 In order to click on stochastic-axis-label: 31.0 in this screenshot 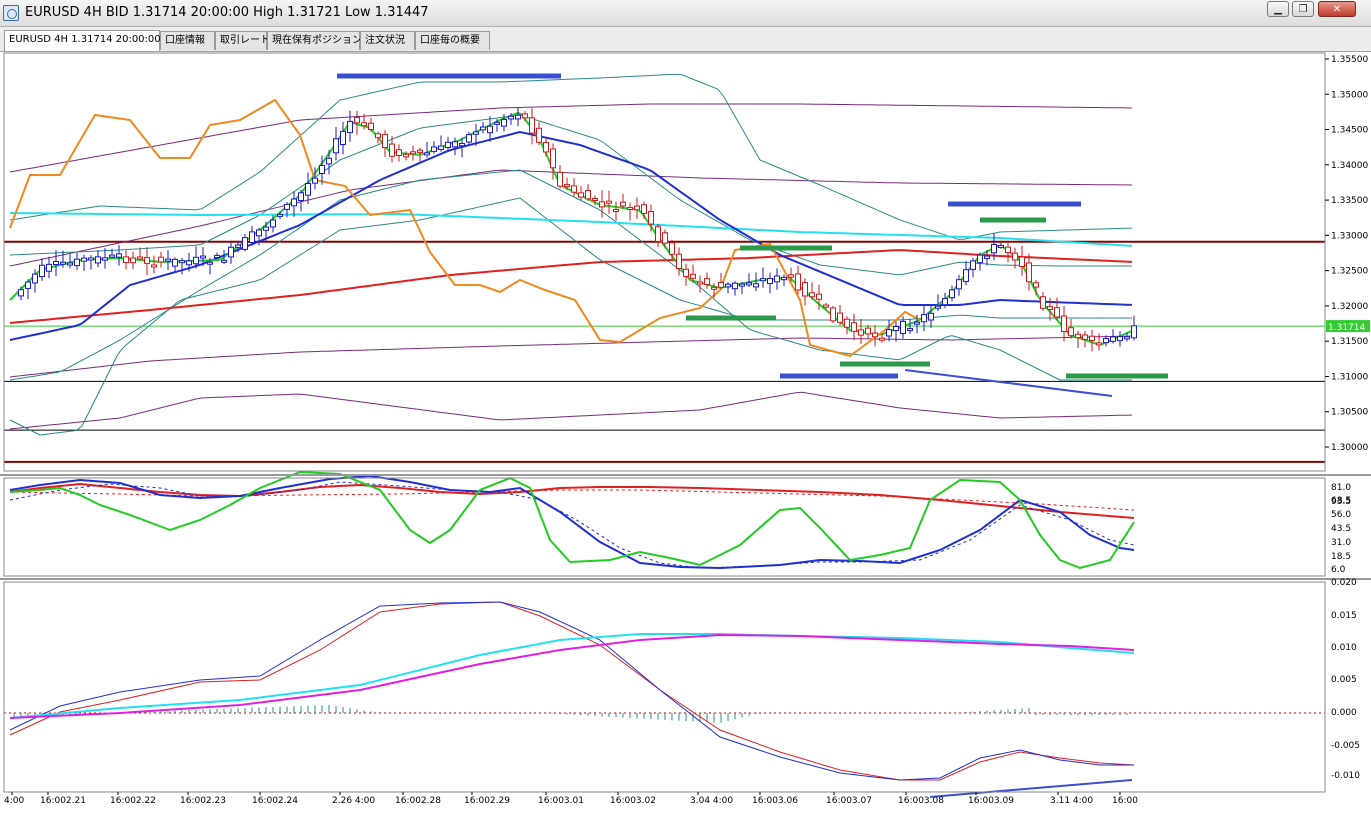, I will do `click(1341, 543)`.